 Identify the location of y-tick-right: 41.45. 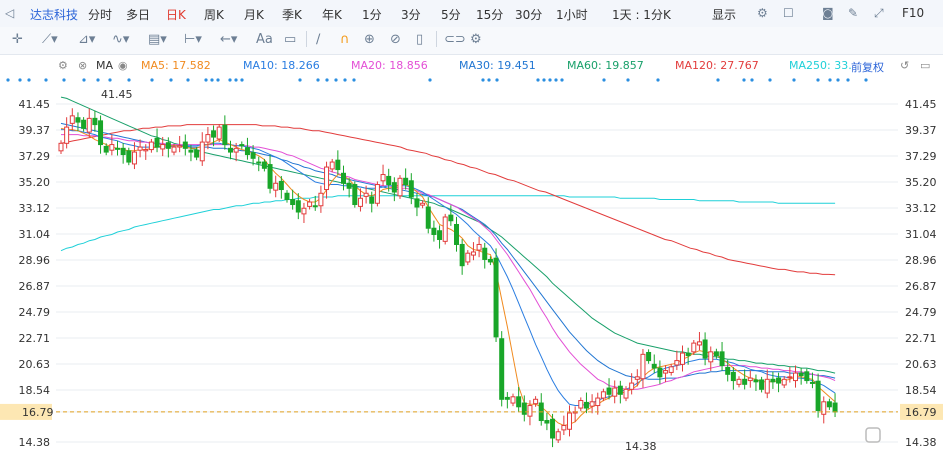
(921, 104).